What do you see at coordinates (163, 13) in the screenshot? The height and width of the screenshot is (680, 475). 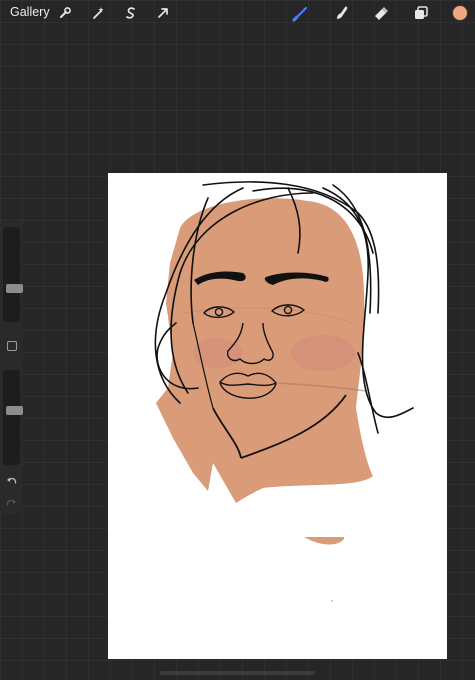 I see `transform-arrow-icon` at bounding box center [163, 13].